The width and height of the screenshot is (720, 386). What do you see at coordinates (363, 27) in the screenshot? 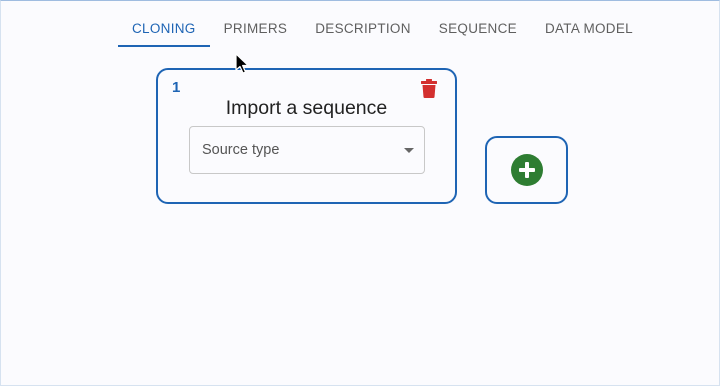
I see `tab-description: DESCRIPTION` at bounding box center [363, 27].